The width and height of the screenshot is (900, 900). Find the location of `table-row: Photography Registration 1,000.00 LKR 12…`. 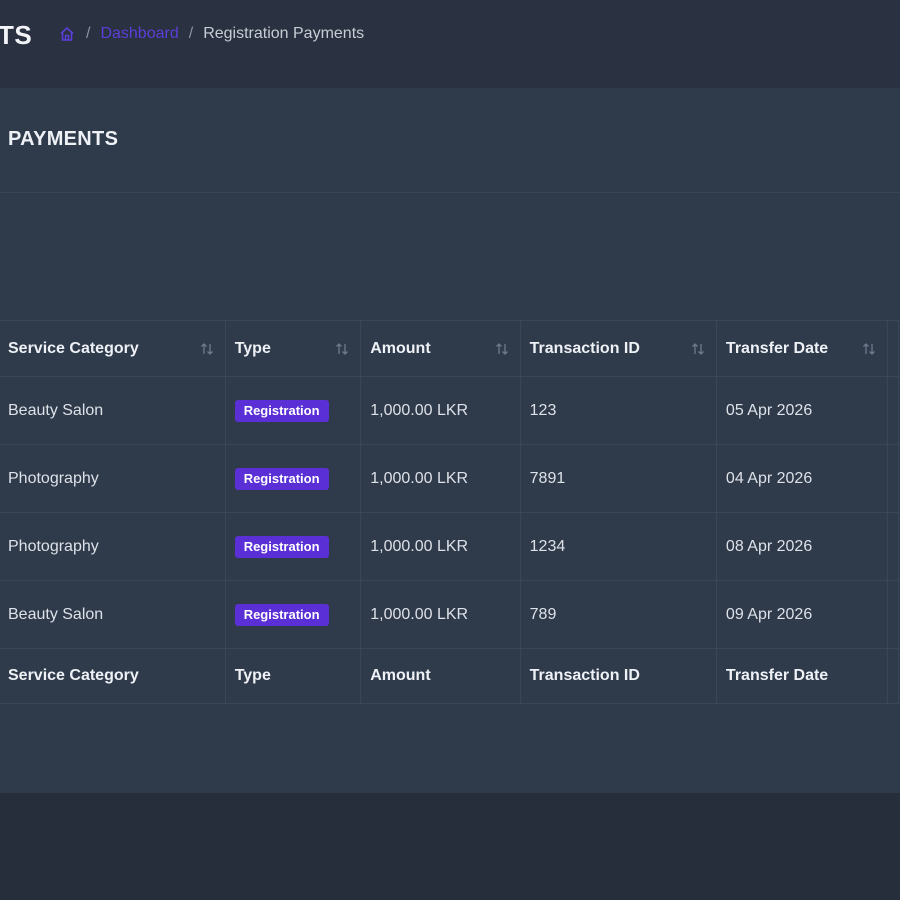

table-row: Photography Registration 1,000.00 LKR 12… is located at coordinates (449, 546).